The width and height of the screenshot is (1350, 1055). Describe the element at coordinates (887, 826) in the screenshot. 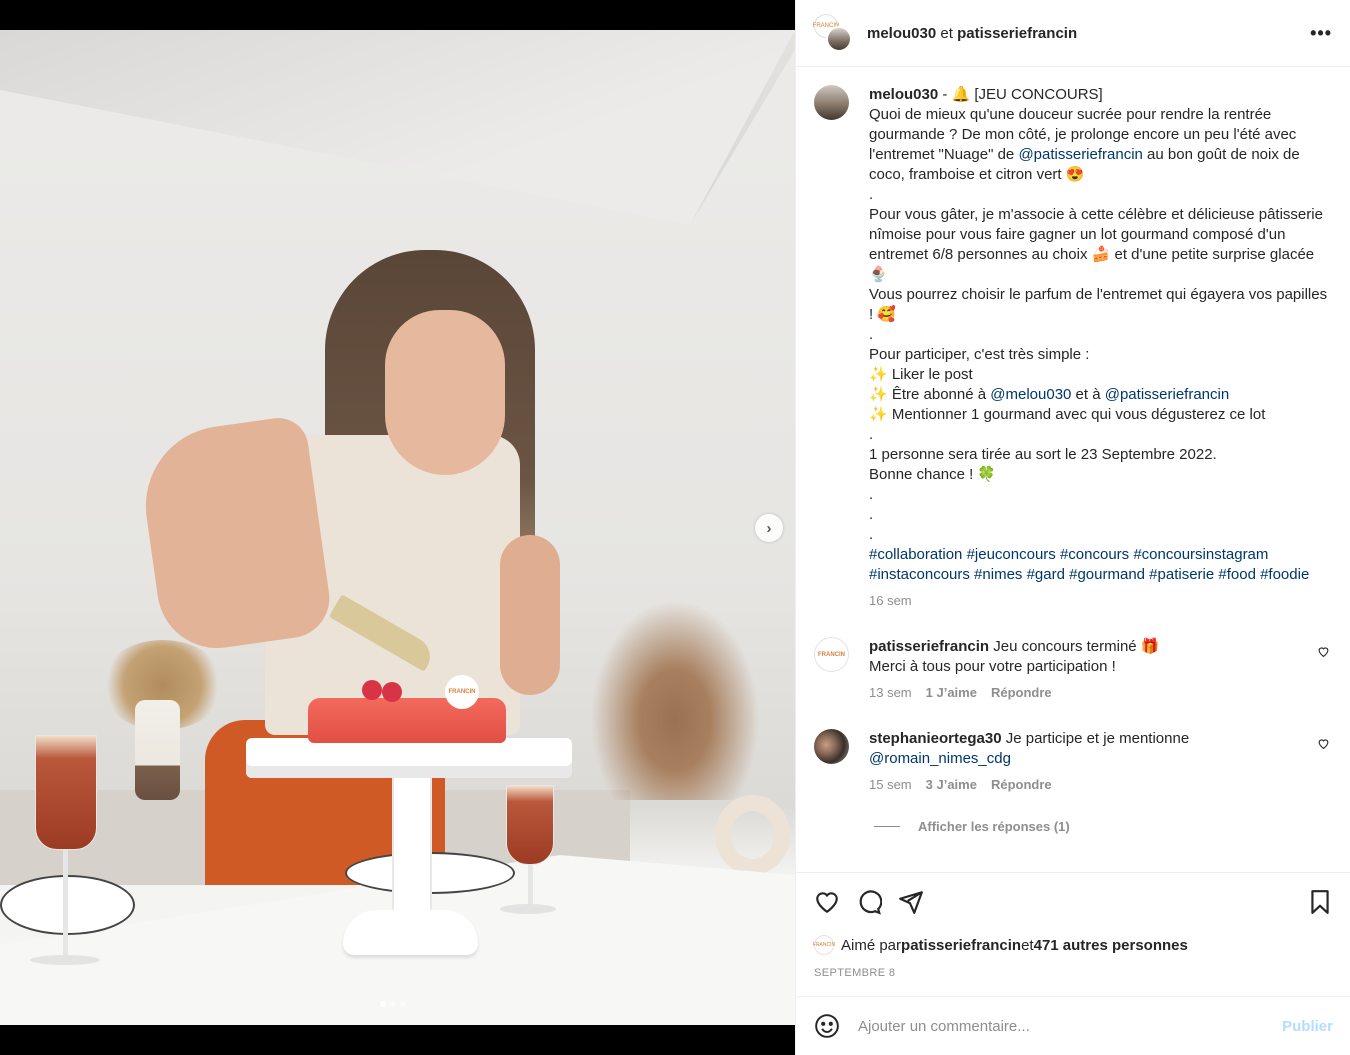

I see `replies-divider` at that location.